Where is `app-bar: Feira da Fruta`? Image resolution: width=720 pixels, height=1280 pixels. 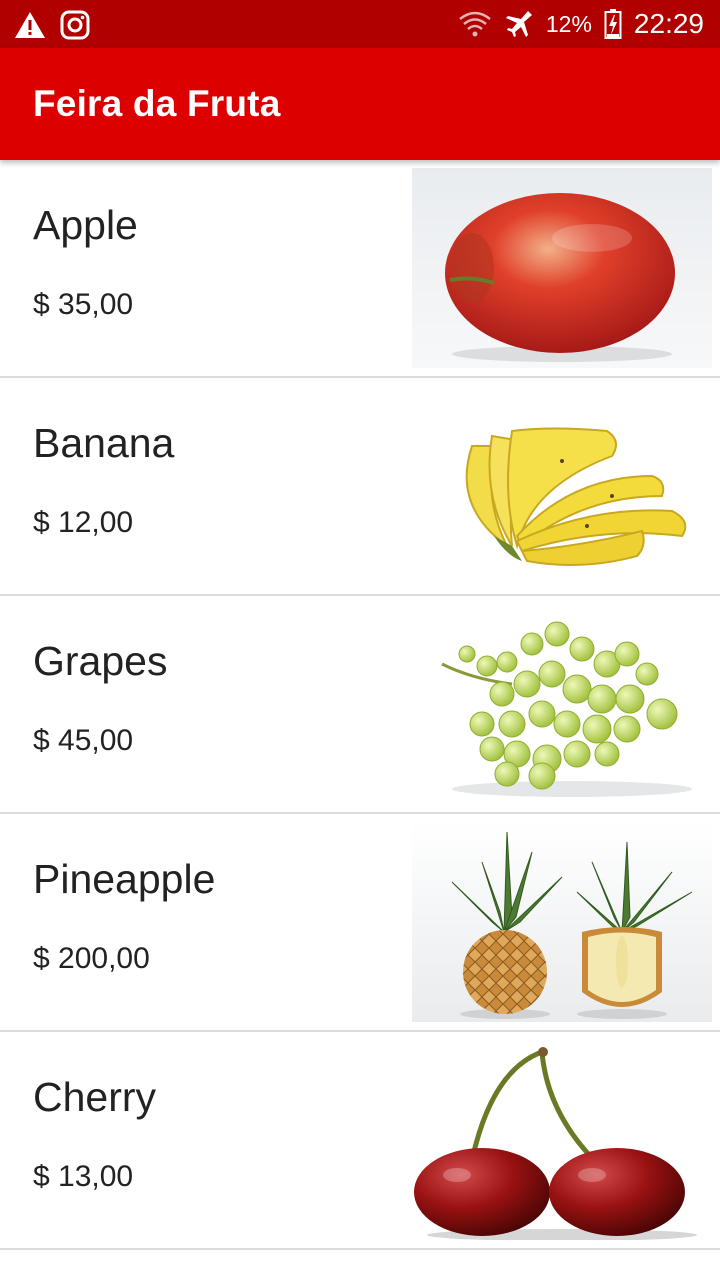 app-bar: Feira da Fruta is located at coordinates (360, 104).